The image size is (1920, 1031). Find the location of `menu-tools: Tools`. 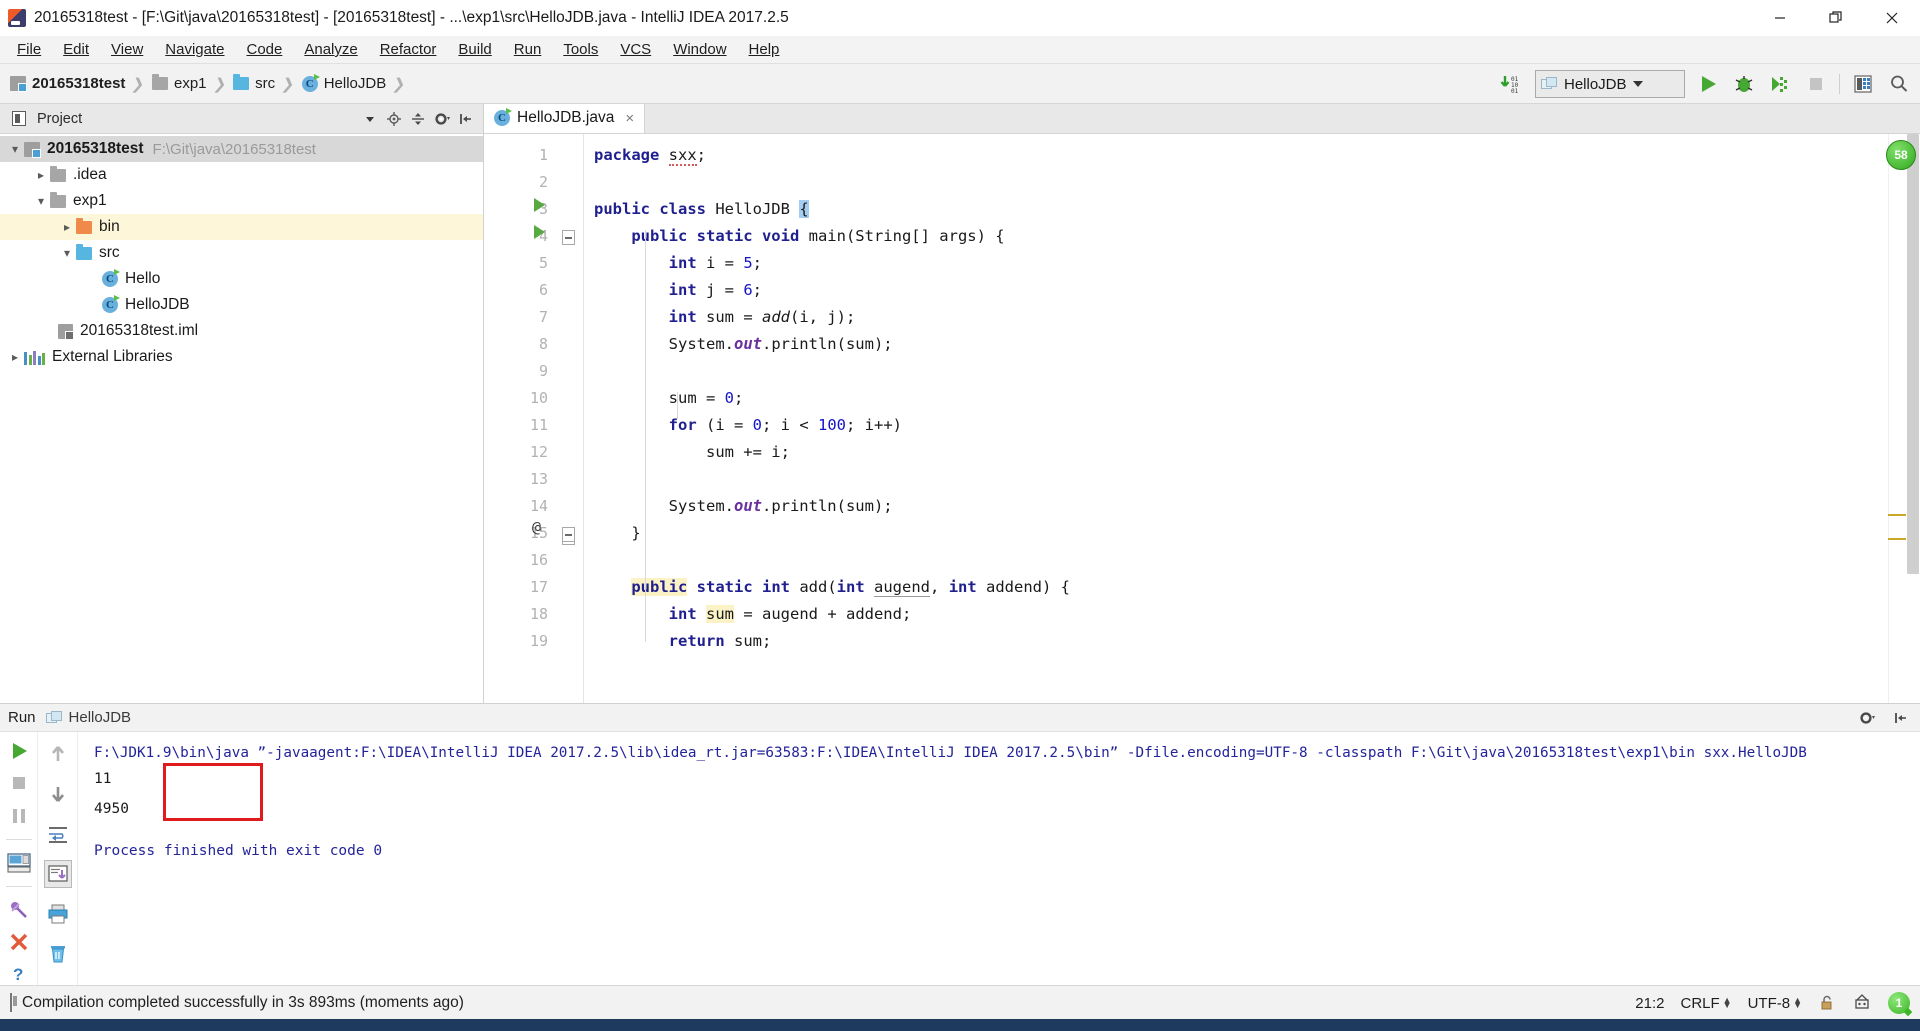

menu-tools: Tools is located at coordinates (580, 49).